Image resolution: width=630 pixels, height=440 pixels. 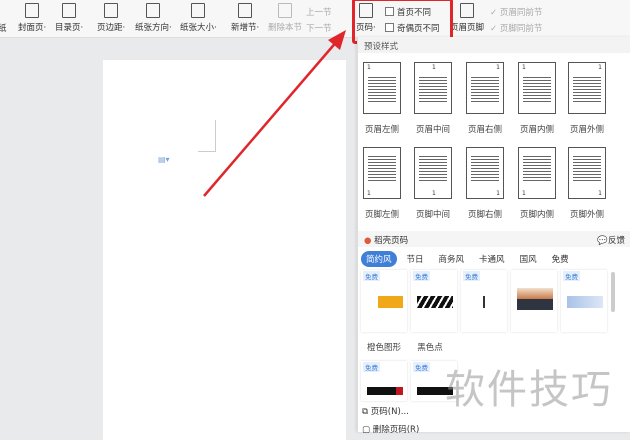 I want to click on preset-styles-title: 预设样式, so click(x=494, y=45).